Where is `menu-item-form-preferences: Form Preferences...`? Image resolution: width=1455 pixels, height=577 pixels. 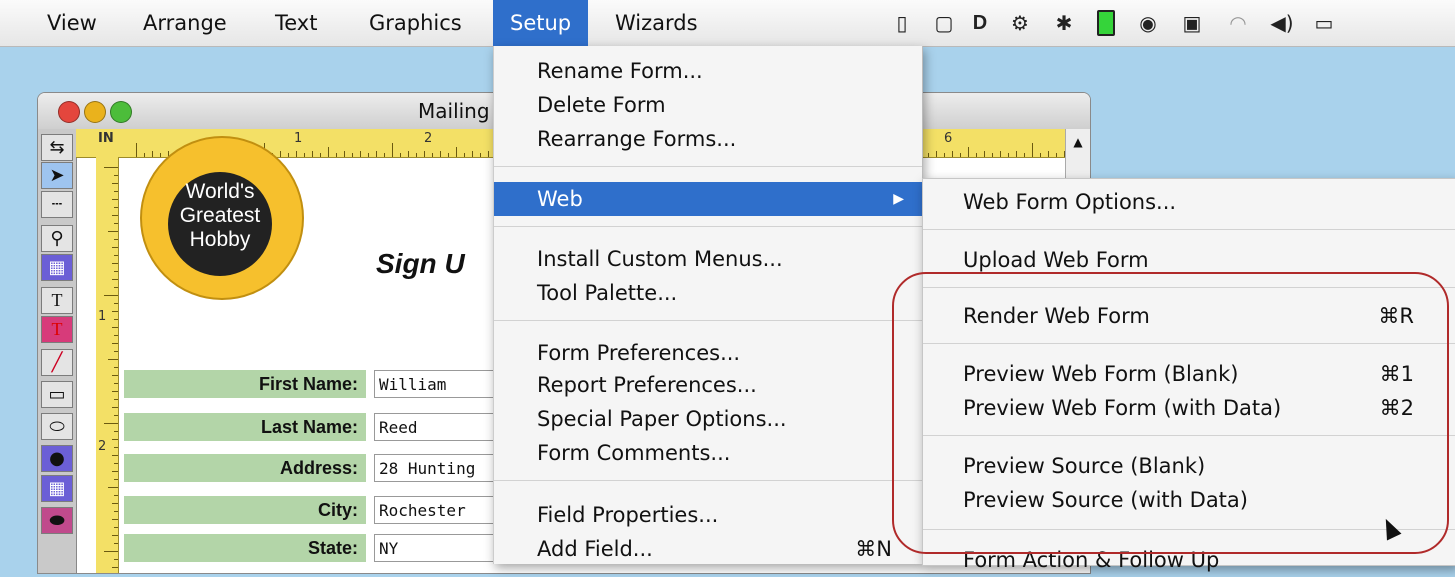
menu-item-form-preferences: Form Preferences... is located at coordinates (708, 353).